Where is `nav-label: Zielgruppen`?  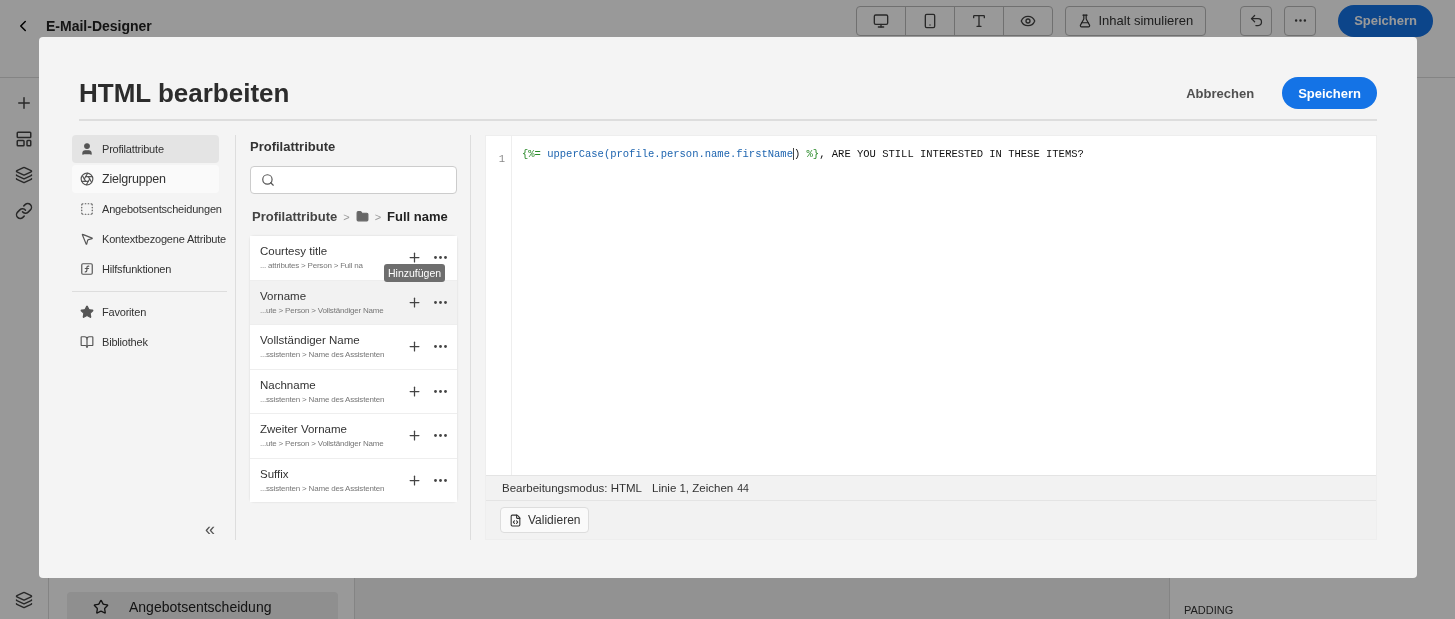 nav-label: Zielgruppen is located at coordinates (134, 179).